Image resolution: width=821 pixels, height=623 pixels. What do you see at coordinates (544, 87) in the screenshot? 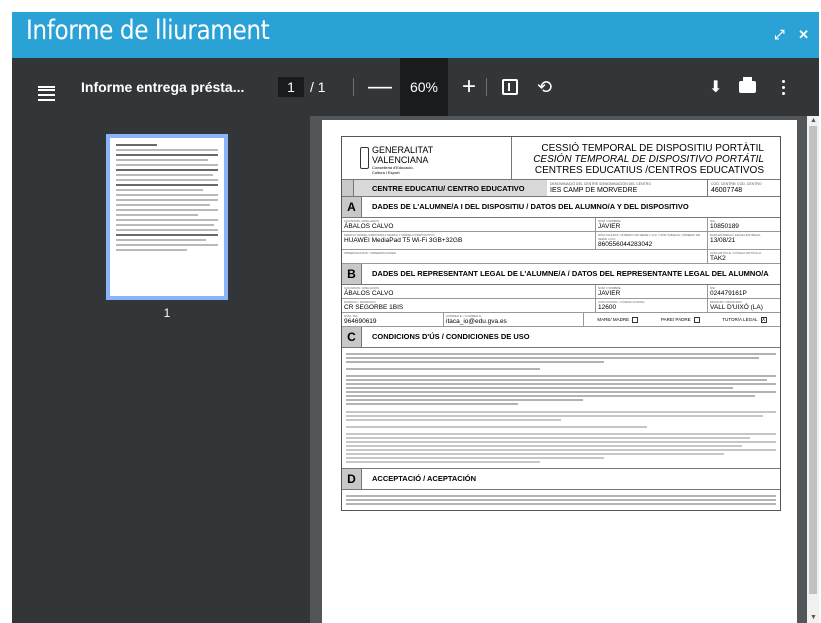
I see `rotate-icon: ⟲` at bounding box center [544, 87].